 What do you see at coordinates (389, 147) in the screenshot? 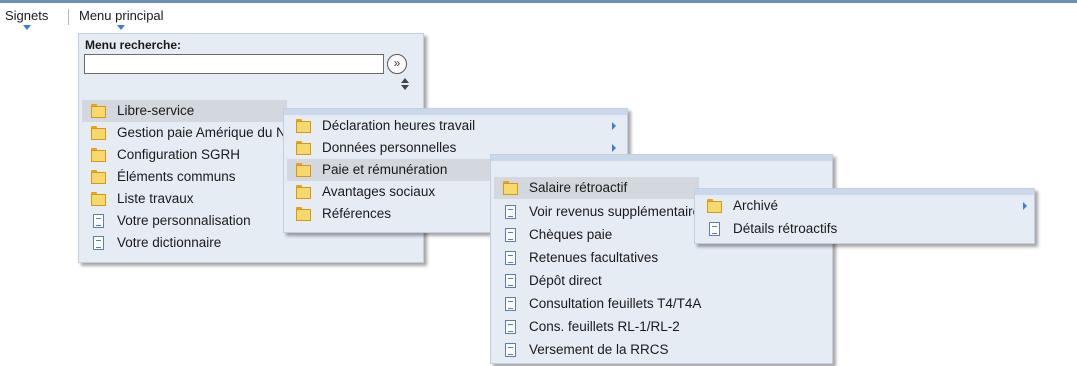
I see `menu-item-label: Données personnelles` at bounding box center [389, 147].